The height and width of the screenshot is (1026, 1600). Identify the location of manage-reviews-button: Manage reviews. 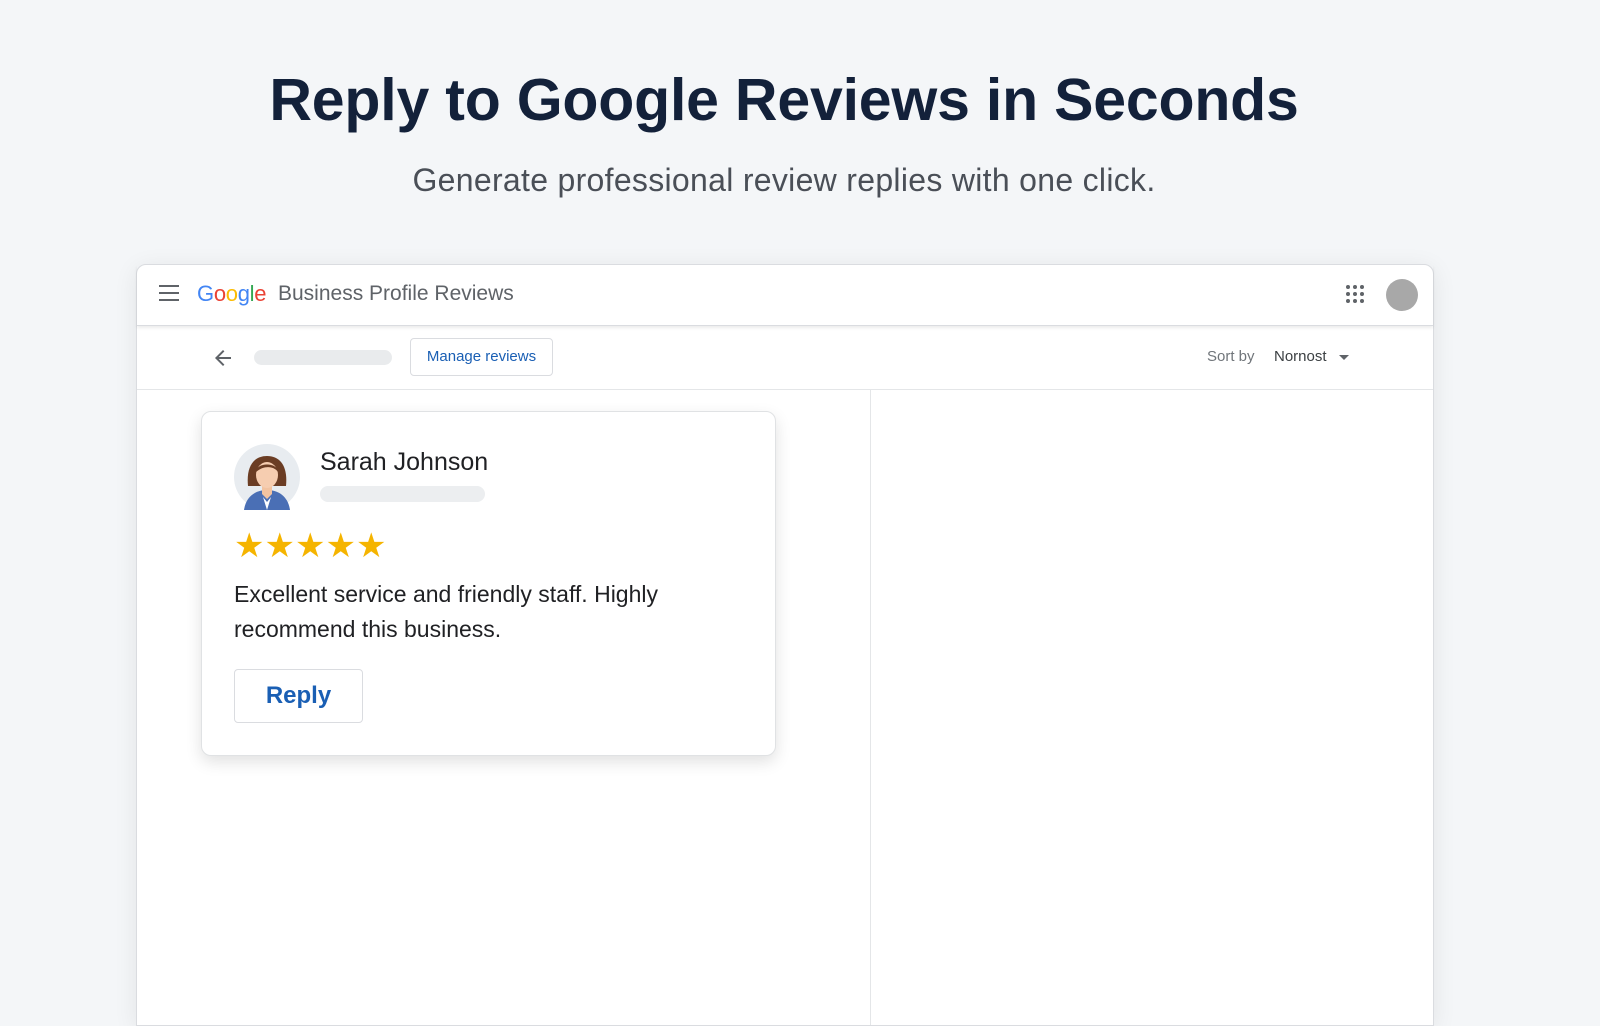
(481, 357).